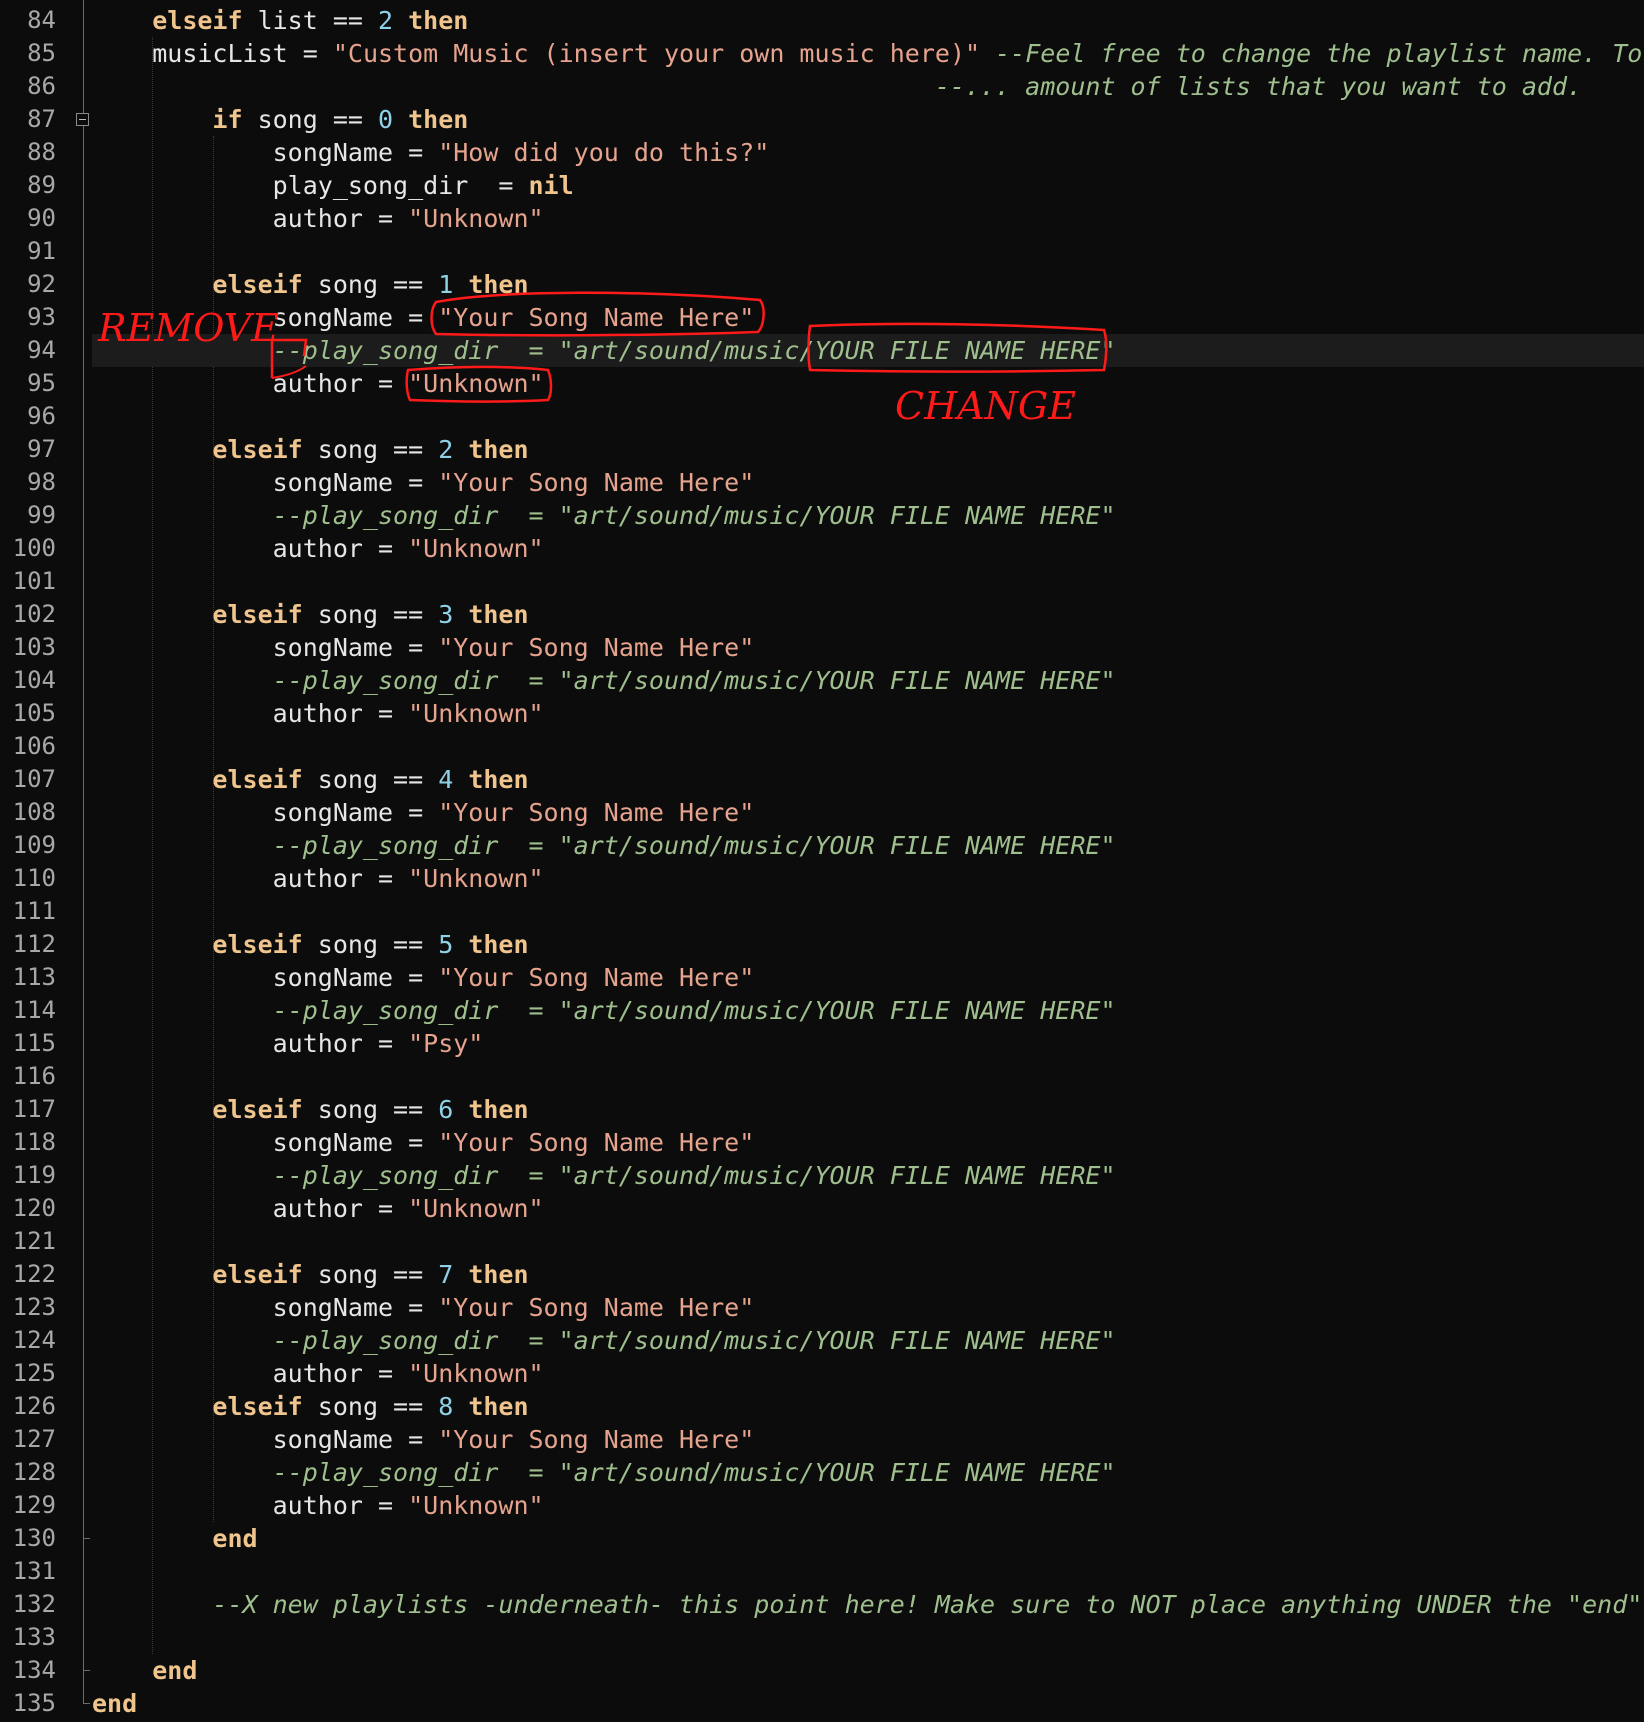  I want to click on code-line: elseif list == 2 then, so click(868, 20).